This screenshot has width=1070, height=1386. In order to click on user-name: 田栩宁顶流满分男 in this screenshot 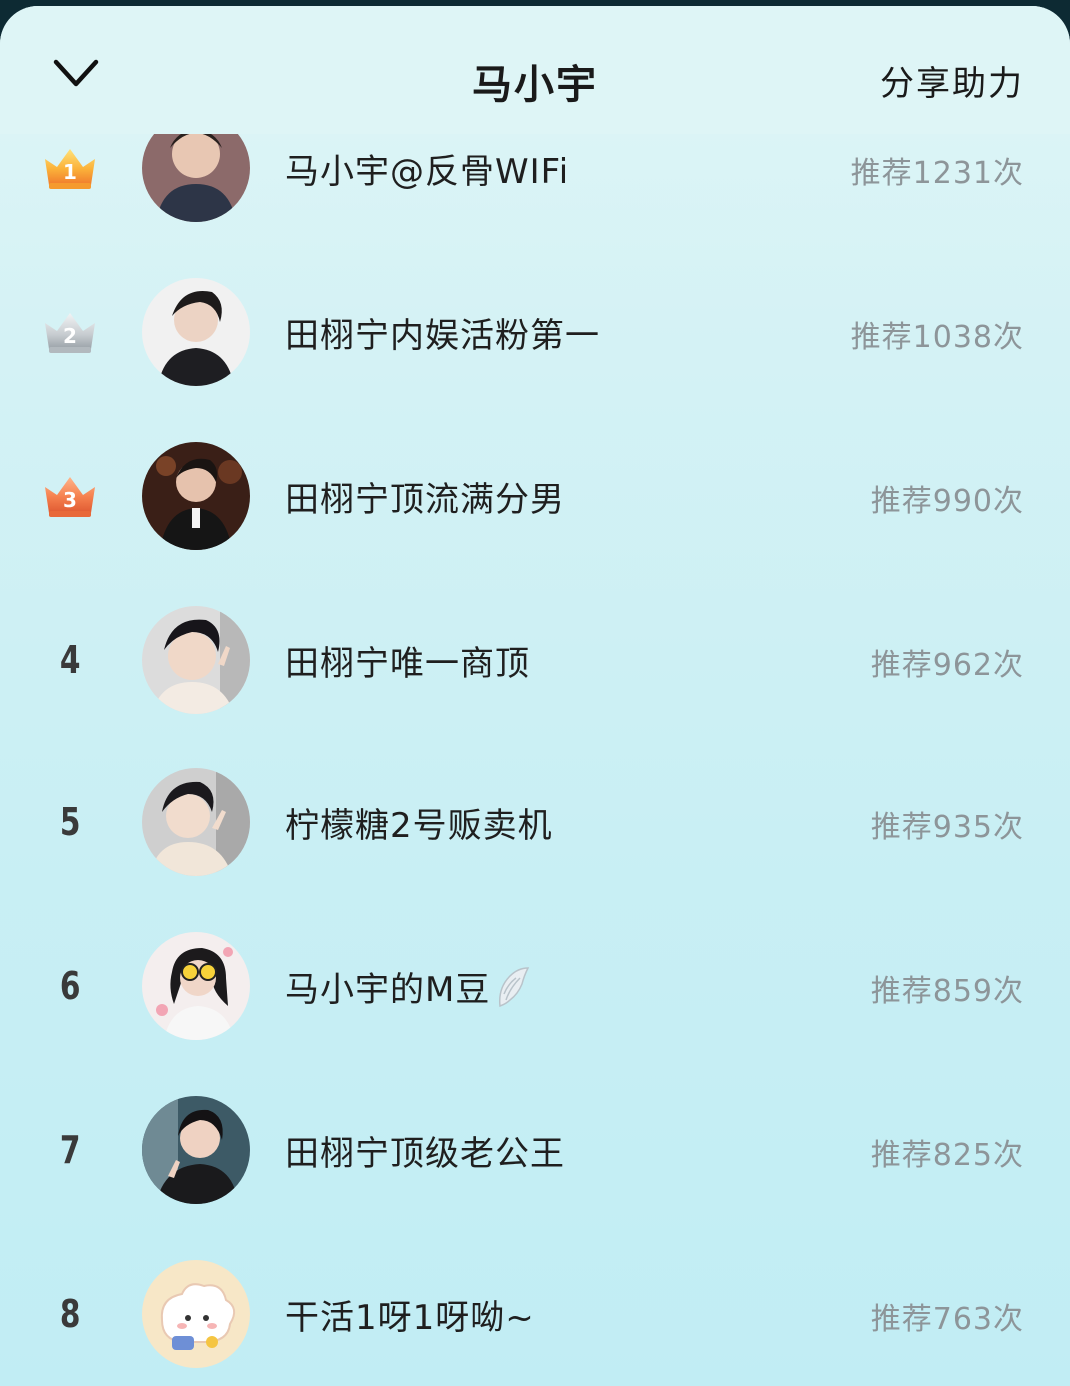, I will do `click(425, 500)`.